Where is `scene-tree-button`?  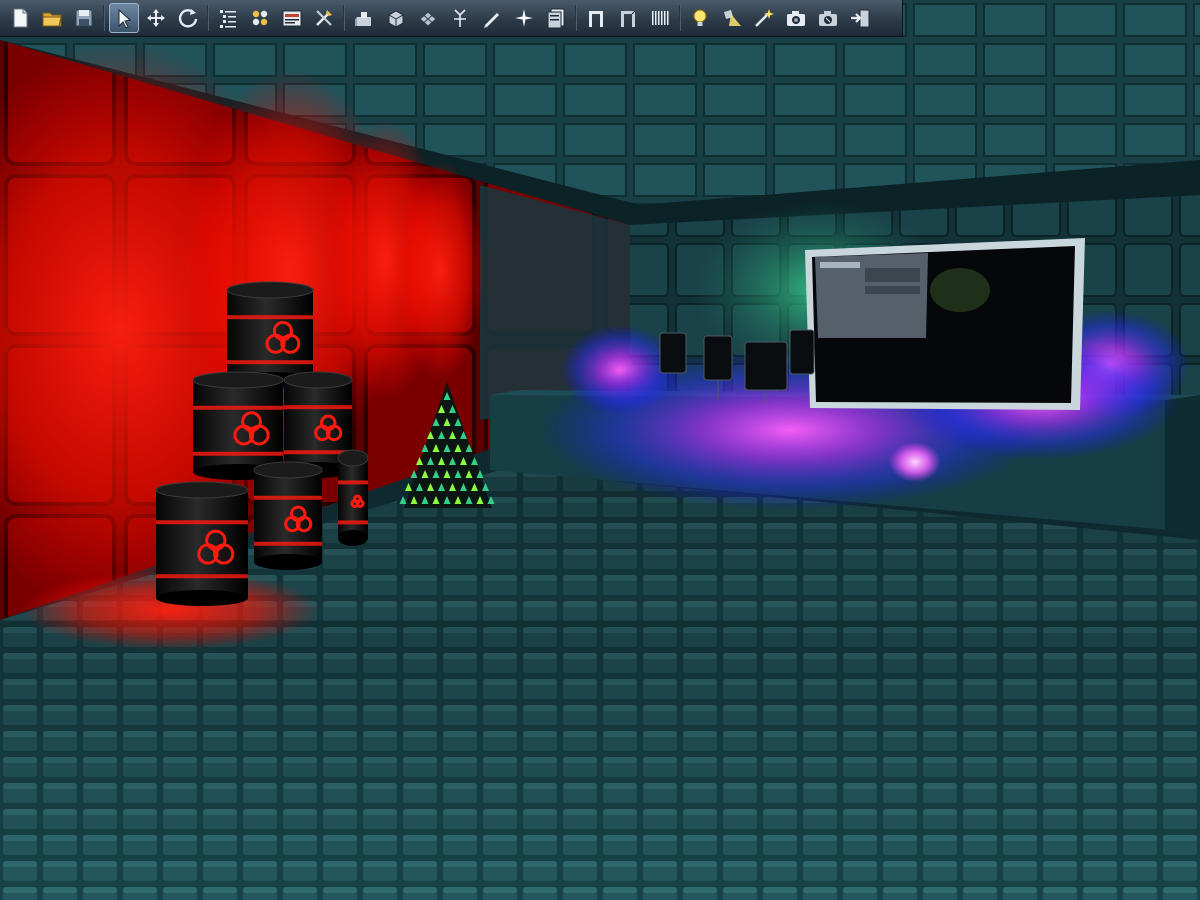 scene-tree-button is located at coordinates (228, 18).